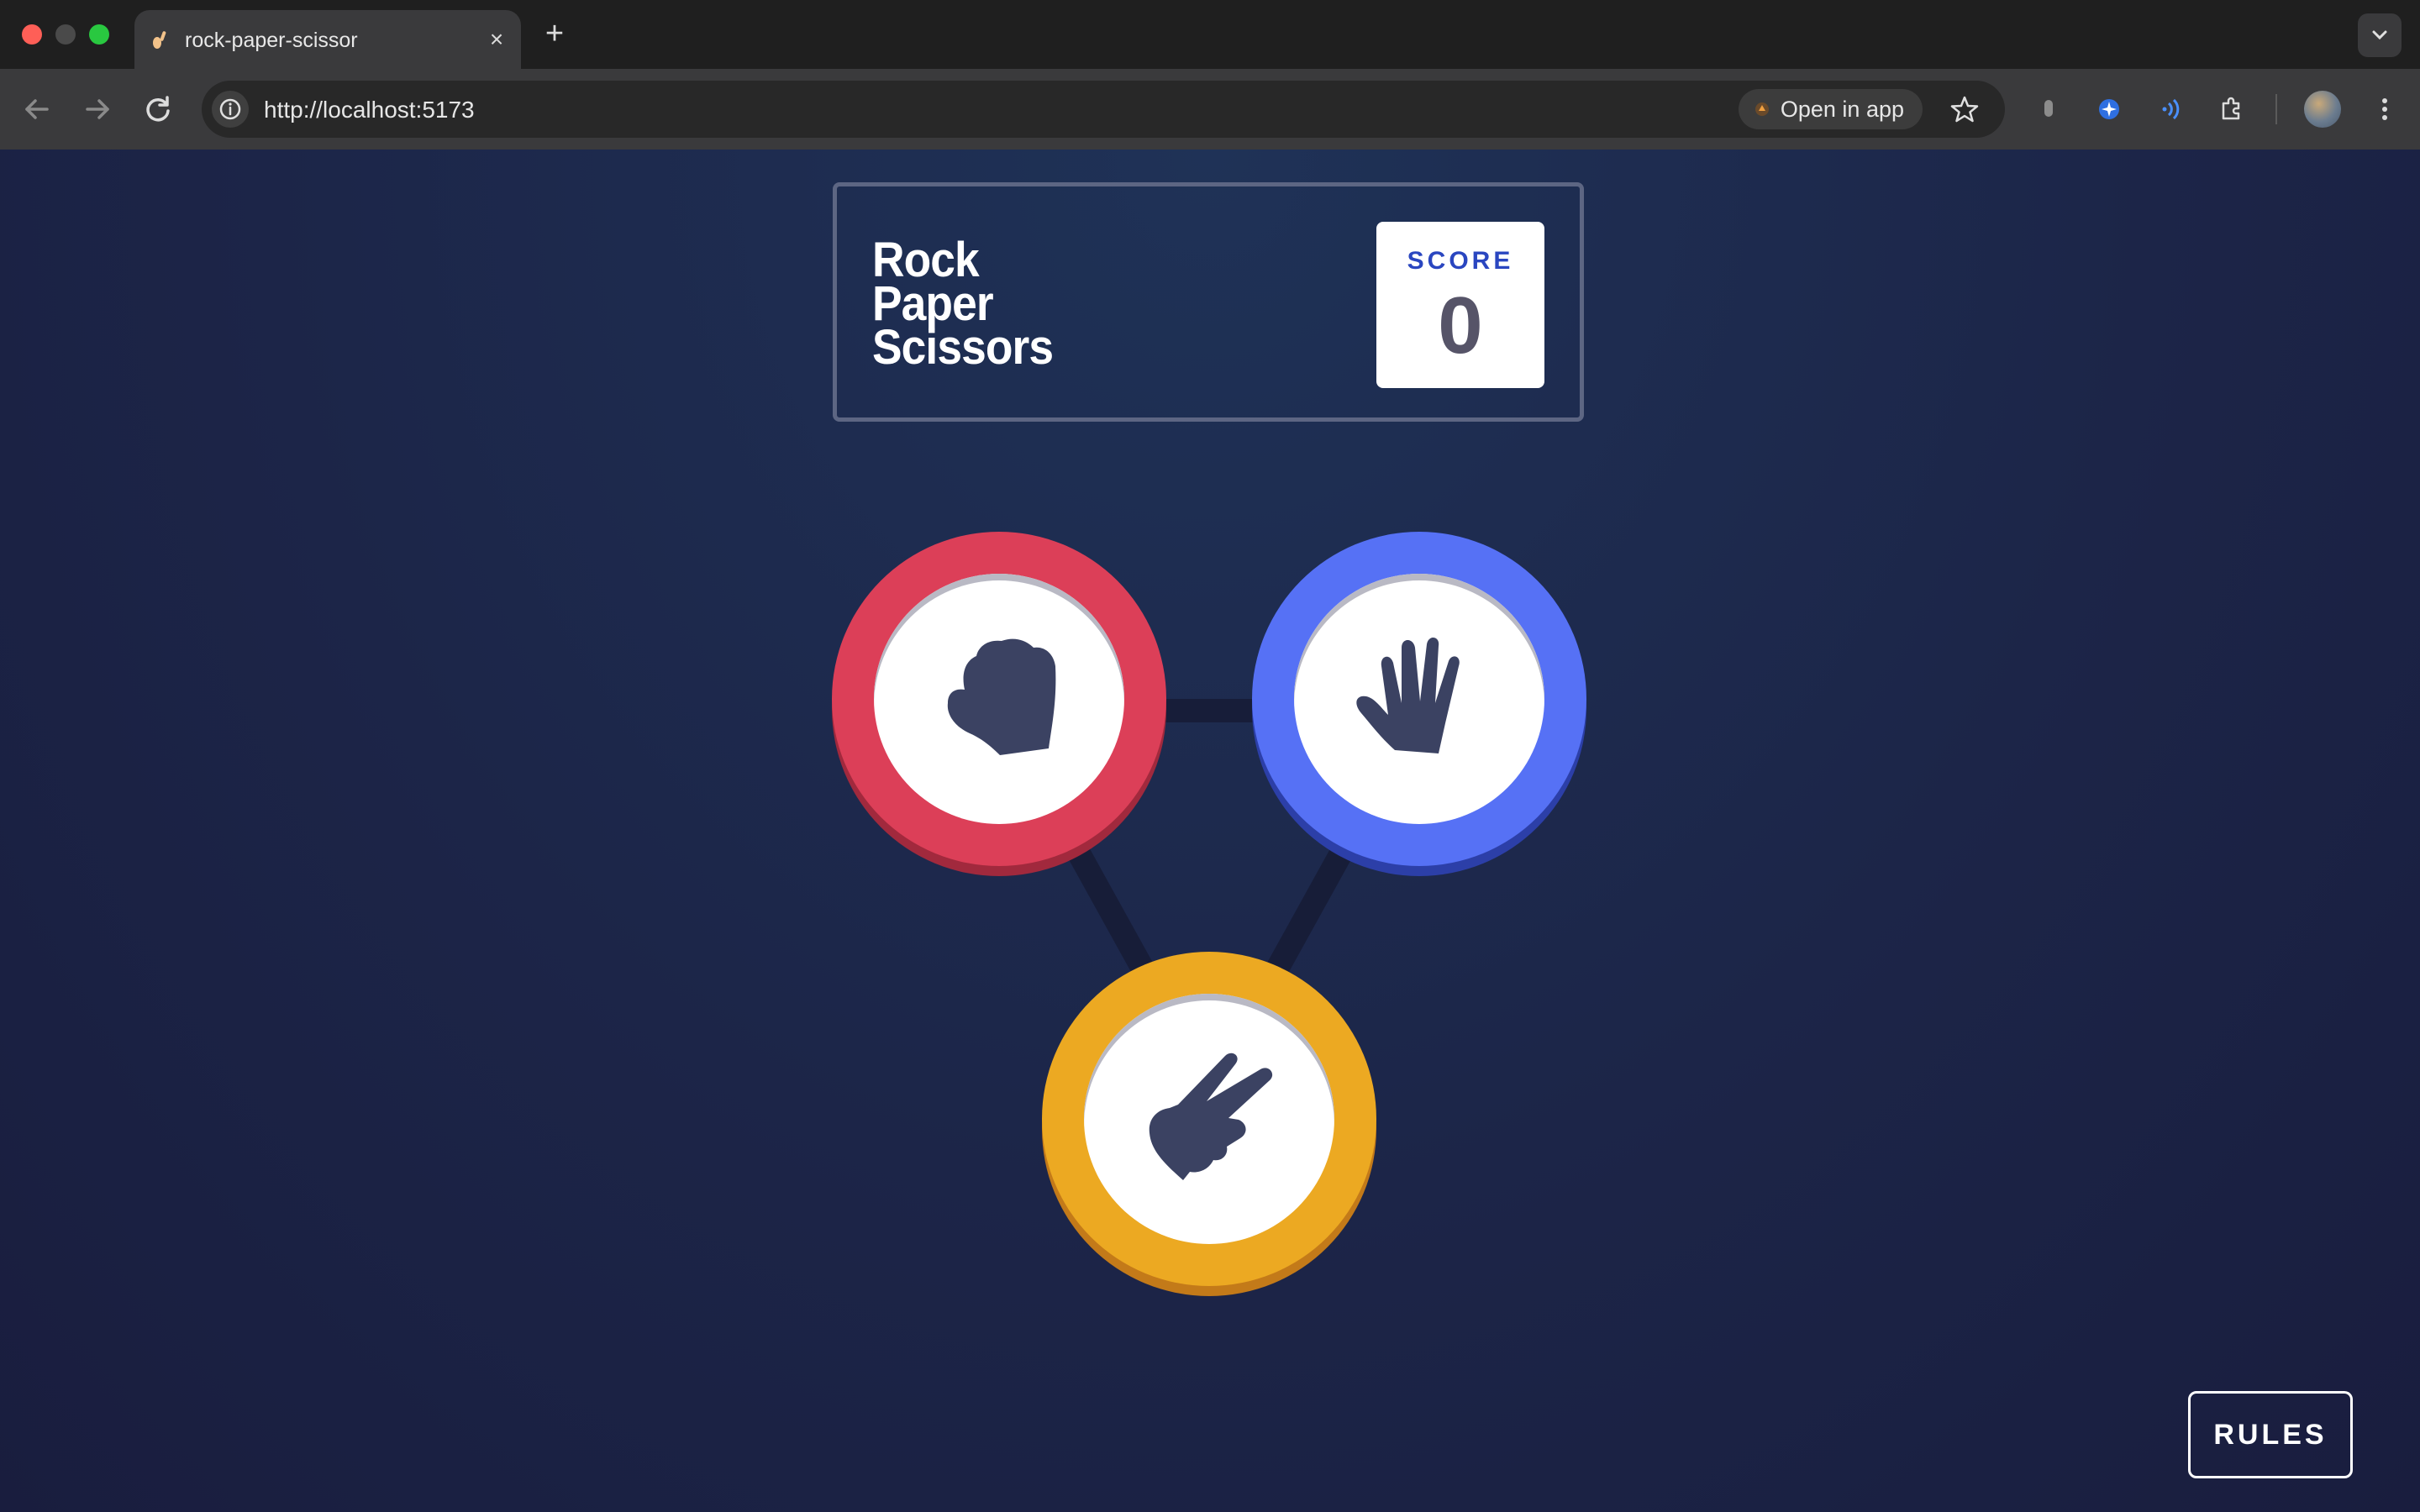 The height and width of the screenshot is (1512, 2420). What do you see at coordinates (1210, 900) in the screenshot?
I see `triangle-background` at bounding box center [1210, 900].